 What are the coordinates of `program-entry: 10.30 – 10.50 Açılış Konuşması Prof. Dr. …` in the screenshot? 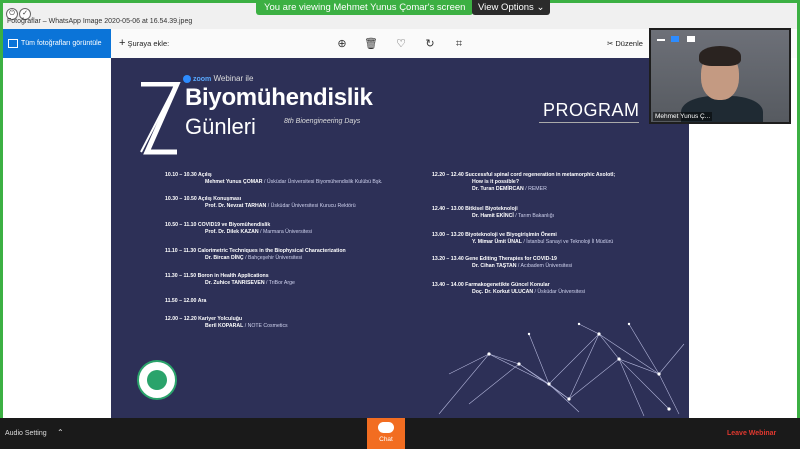 It's located at (260, 203).